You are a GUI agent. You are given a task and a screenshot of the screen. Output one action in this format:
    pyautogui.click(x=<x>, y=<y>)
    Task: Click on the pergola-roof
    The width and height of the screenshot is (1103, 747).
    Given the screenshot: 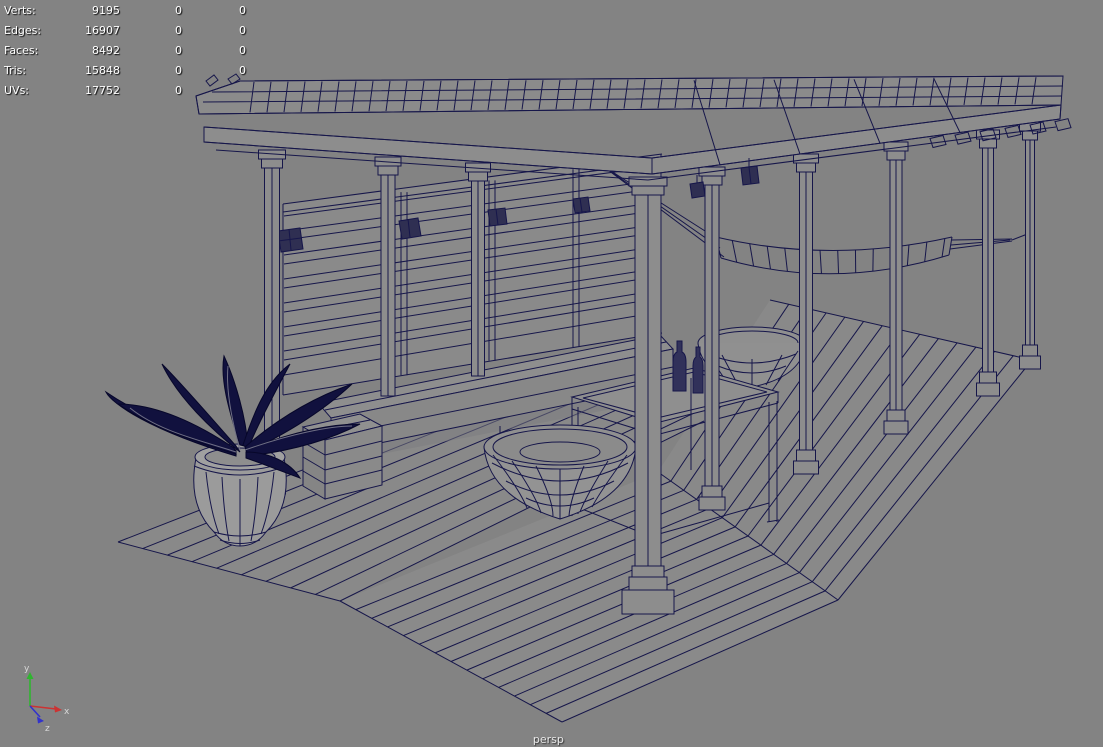 What is the action you would take?
    pyautogui.click(x=633, y=127)
    